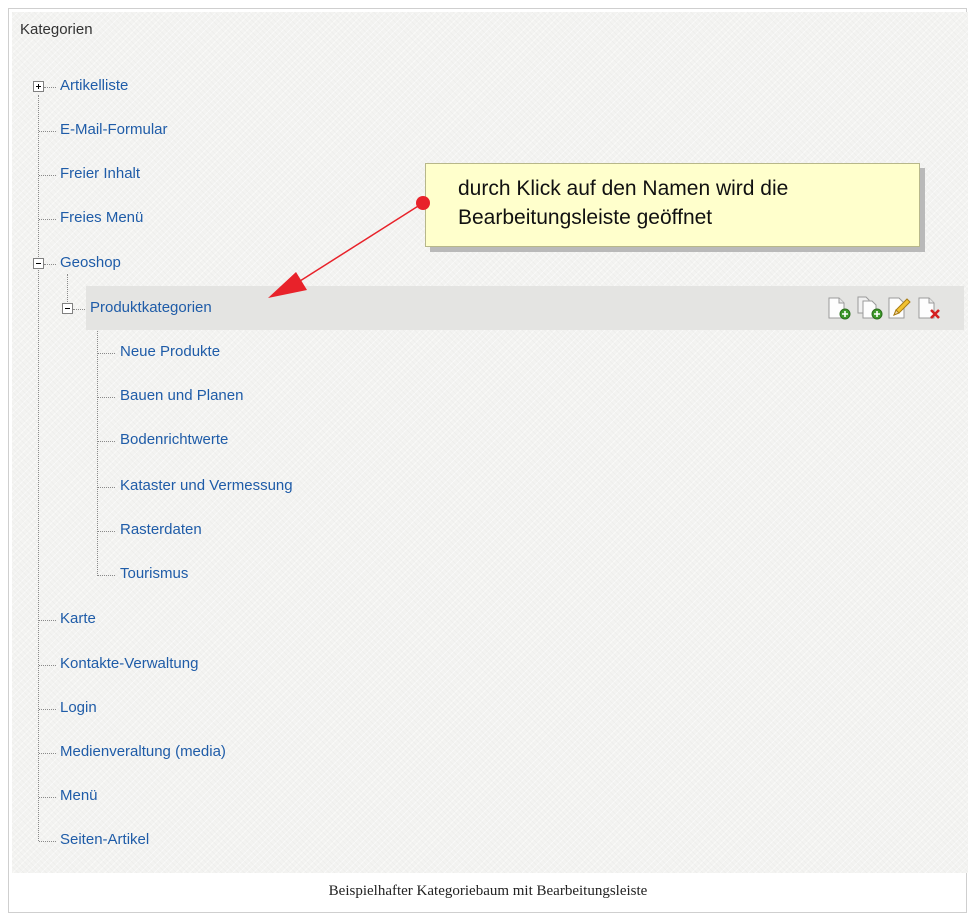 The height and width of the screenshot is (922, 976). What do you see at coordinates (39, 468) in the screenshot?
I see `tree-line-root` at bounding box center [39, 468].